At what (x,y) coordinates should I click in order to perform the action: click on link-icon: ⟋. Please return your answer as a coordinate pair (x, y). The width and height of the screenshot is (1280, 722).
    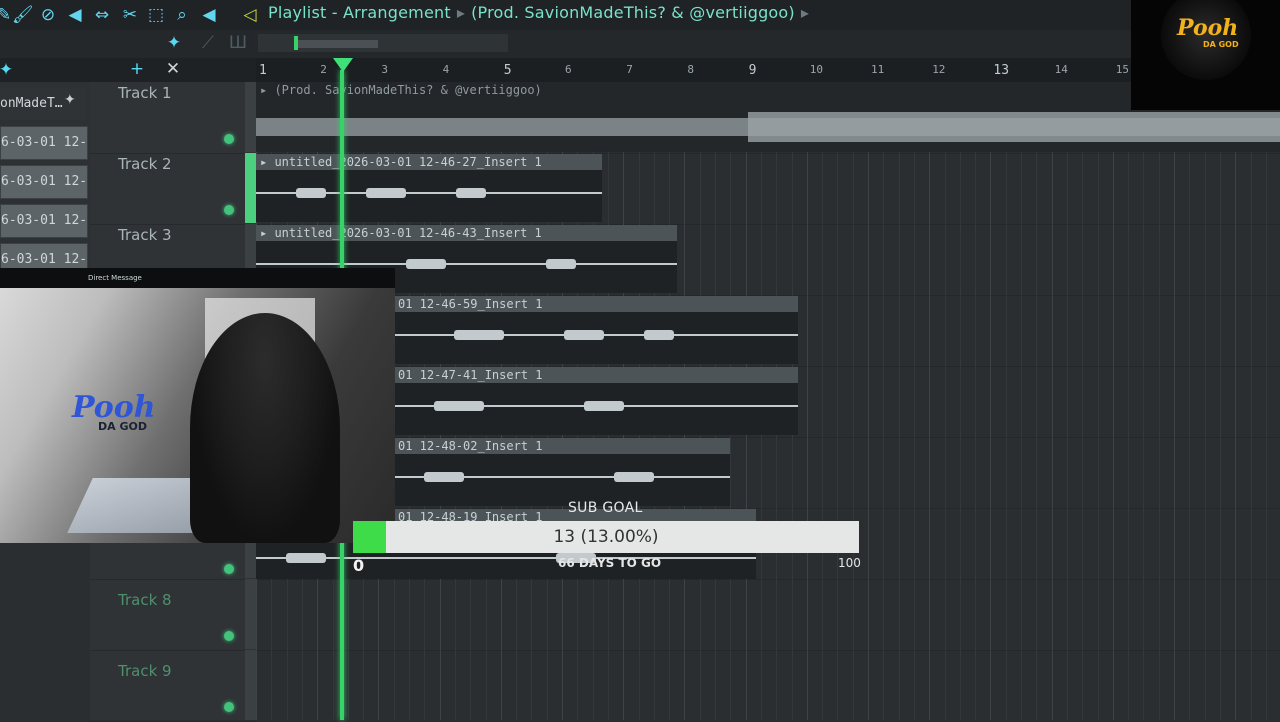
    Looking at the image, I should click on (208, 43).